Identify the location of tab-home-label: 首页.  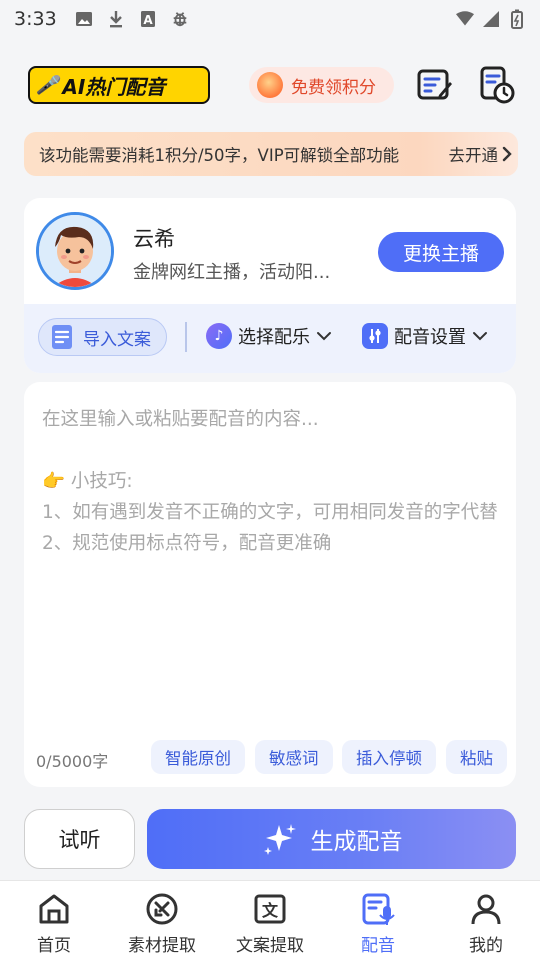
(54, 946).